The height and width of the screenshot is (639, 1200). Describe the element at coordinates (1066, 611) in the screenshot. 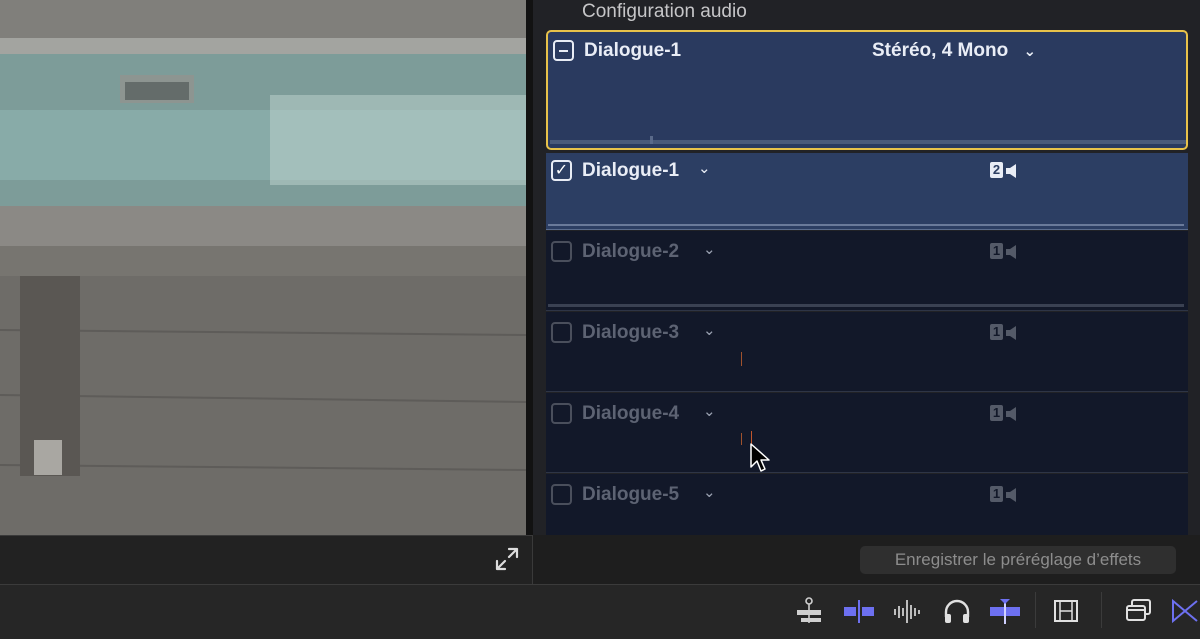

I see `clip-appearance-icon` at that location.